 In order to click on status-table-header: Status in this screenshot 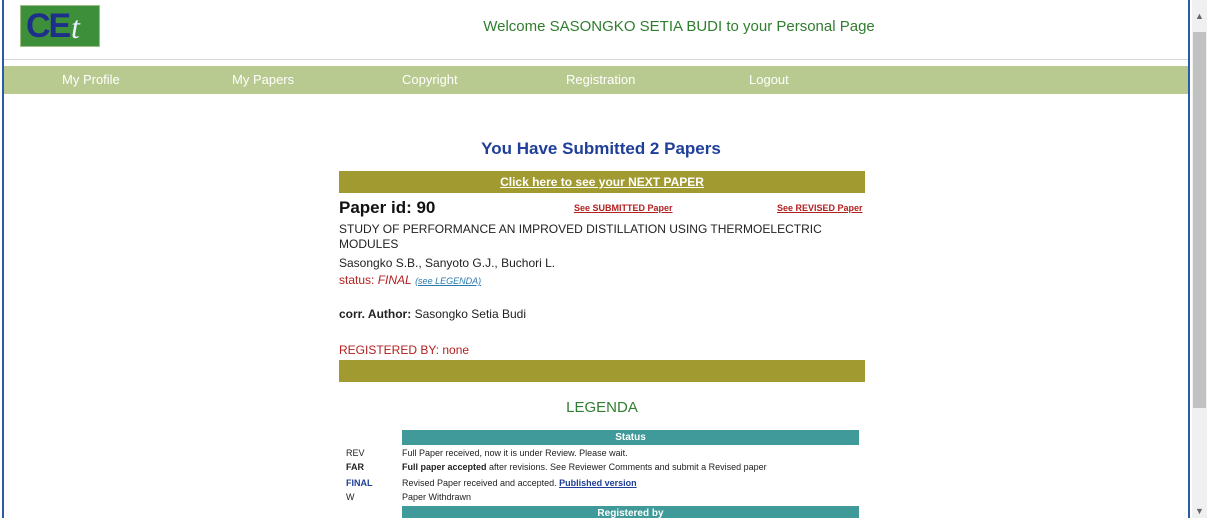, I will do `click(630, 437)`.